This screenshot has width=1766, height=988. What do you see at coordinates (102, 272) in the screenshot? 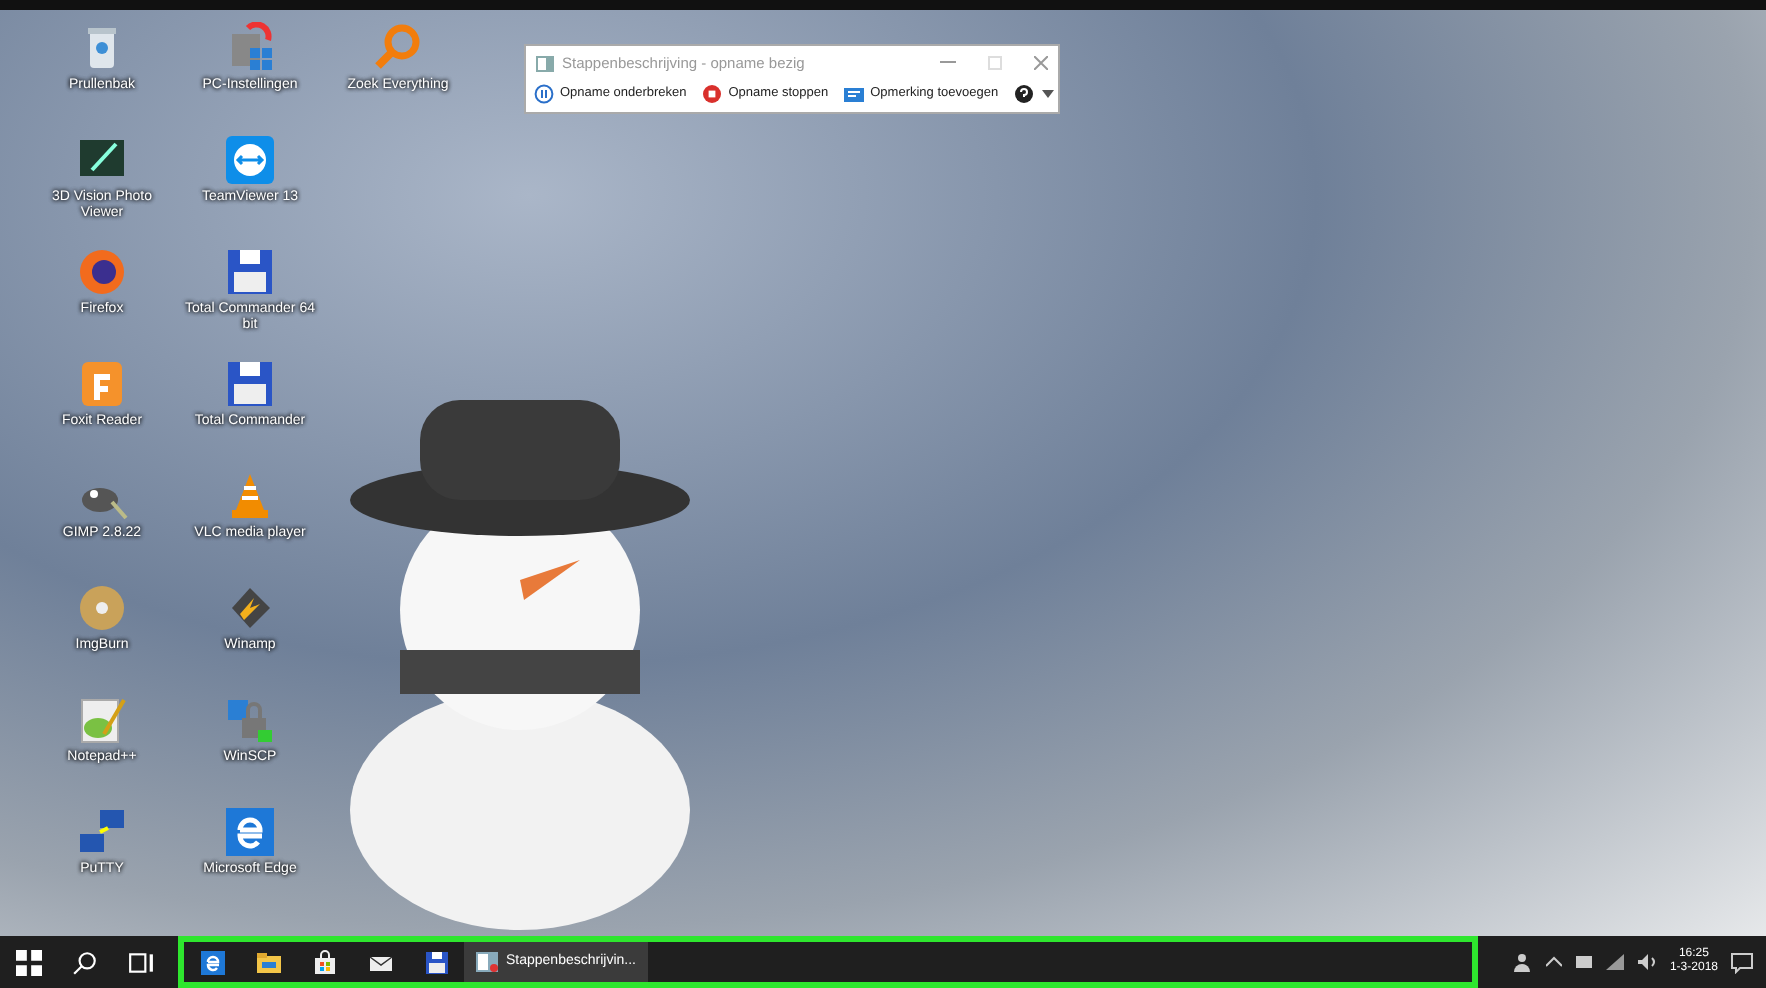
I see `globe-icon` at bounding box center [102, 272].